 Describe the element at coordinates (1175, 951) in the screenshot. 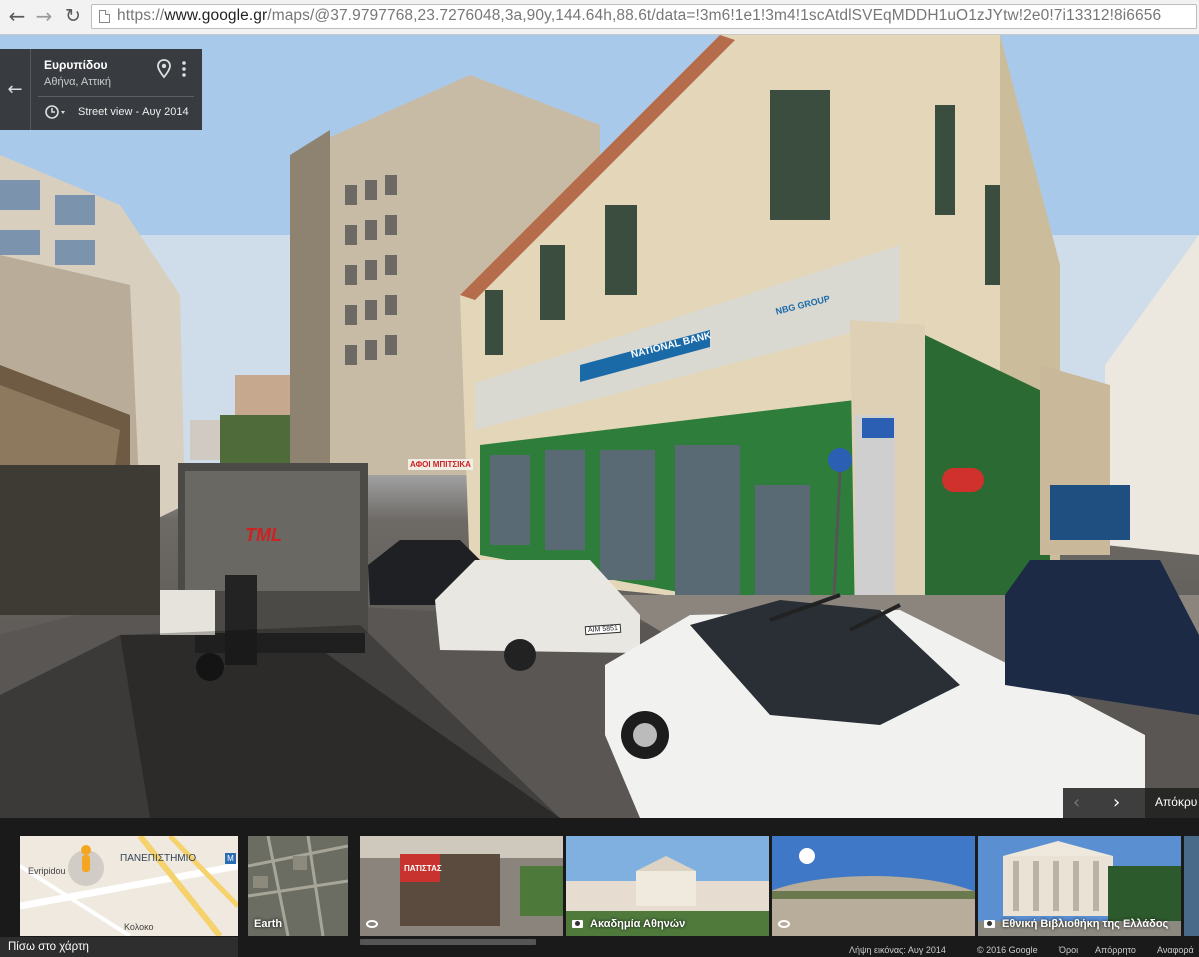

I see `report-link: Αναφορά` at that location.